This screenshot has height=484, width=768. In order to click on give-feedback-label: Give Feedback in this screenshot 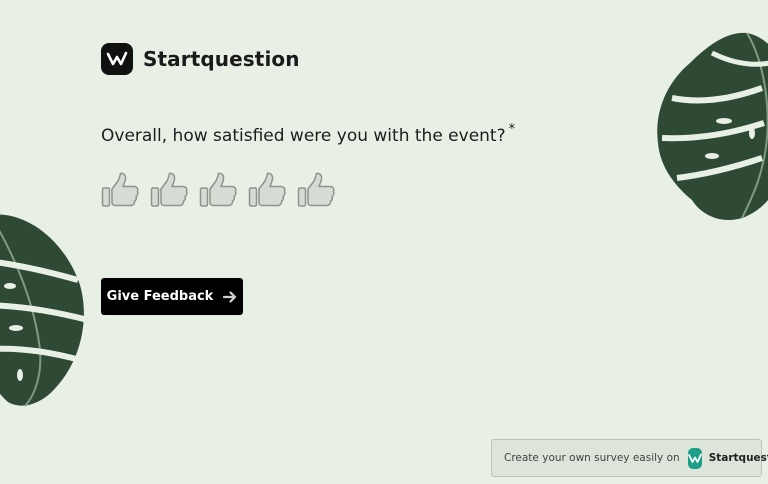, I will do `click(160, 296)`.